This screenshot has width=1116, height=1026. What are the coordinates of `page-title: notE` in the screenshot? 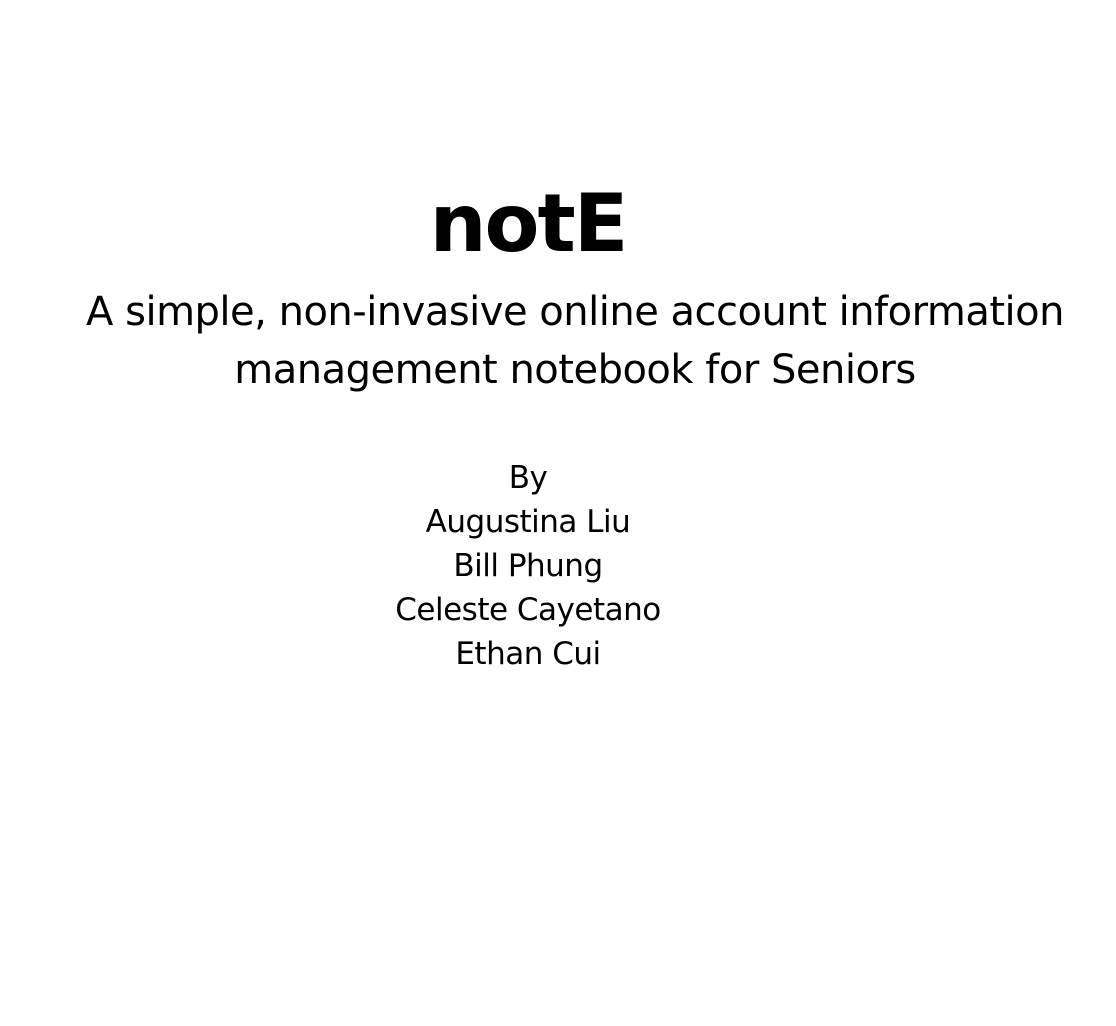 It's located at (529, 223).